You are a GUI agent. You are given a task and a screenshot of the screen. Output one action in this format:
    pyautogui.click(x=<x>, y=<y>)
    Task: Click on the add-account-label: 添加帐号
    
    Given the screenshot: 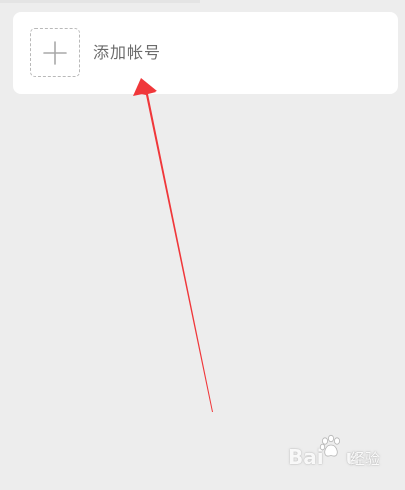 What is the action you would take?
    pyautogui.click(x=127, y=53)
    